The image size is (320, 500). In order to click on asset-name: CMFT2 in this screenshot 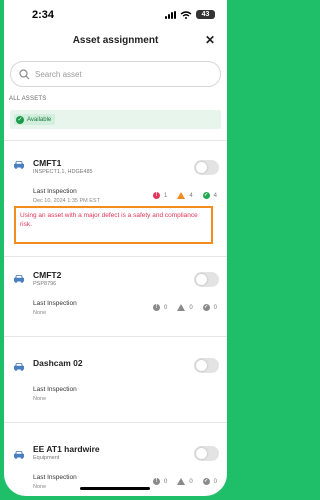, I will do `click(47, 275)`.